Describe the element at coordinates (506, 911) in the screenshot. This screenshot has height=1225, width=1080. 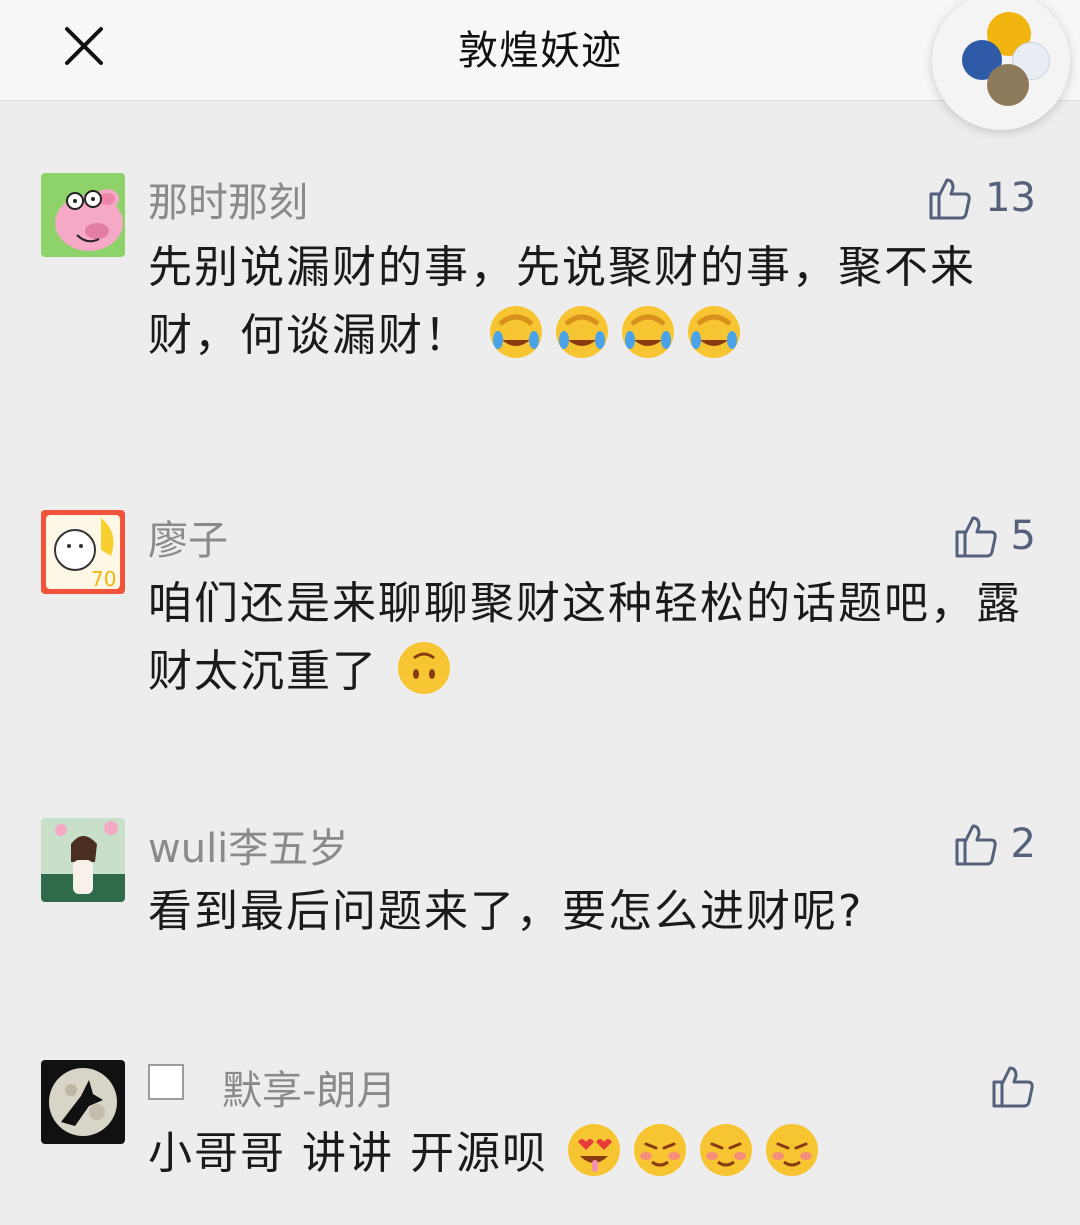
I see `comment-text-content: 看到最后问题来了，要怎么进财呢?` at that location.